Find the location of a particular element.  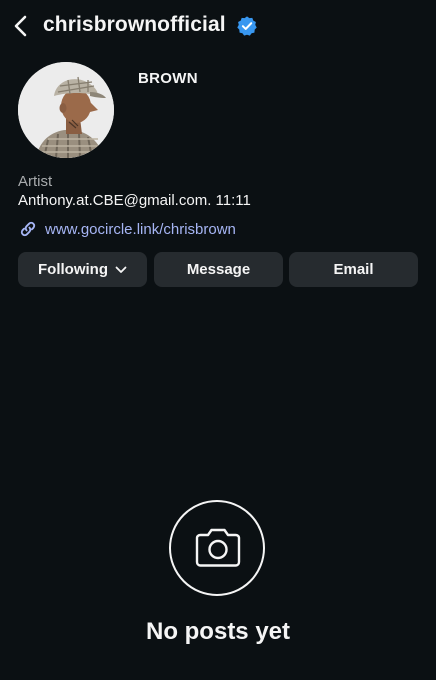

email-button-label: Email is located at coordinates (353, 269).